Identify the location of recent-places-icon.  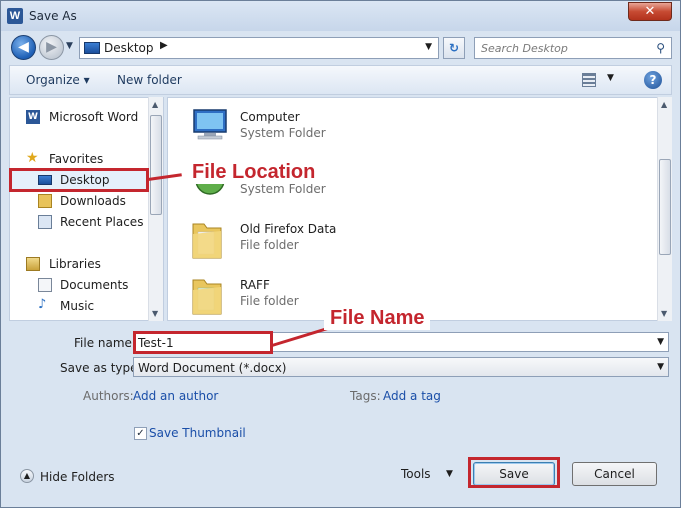
(45, 222).